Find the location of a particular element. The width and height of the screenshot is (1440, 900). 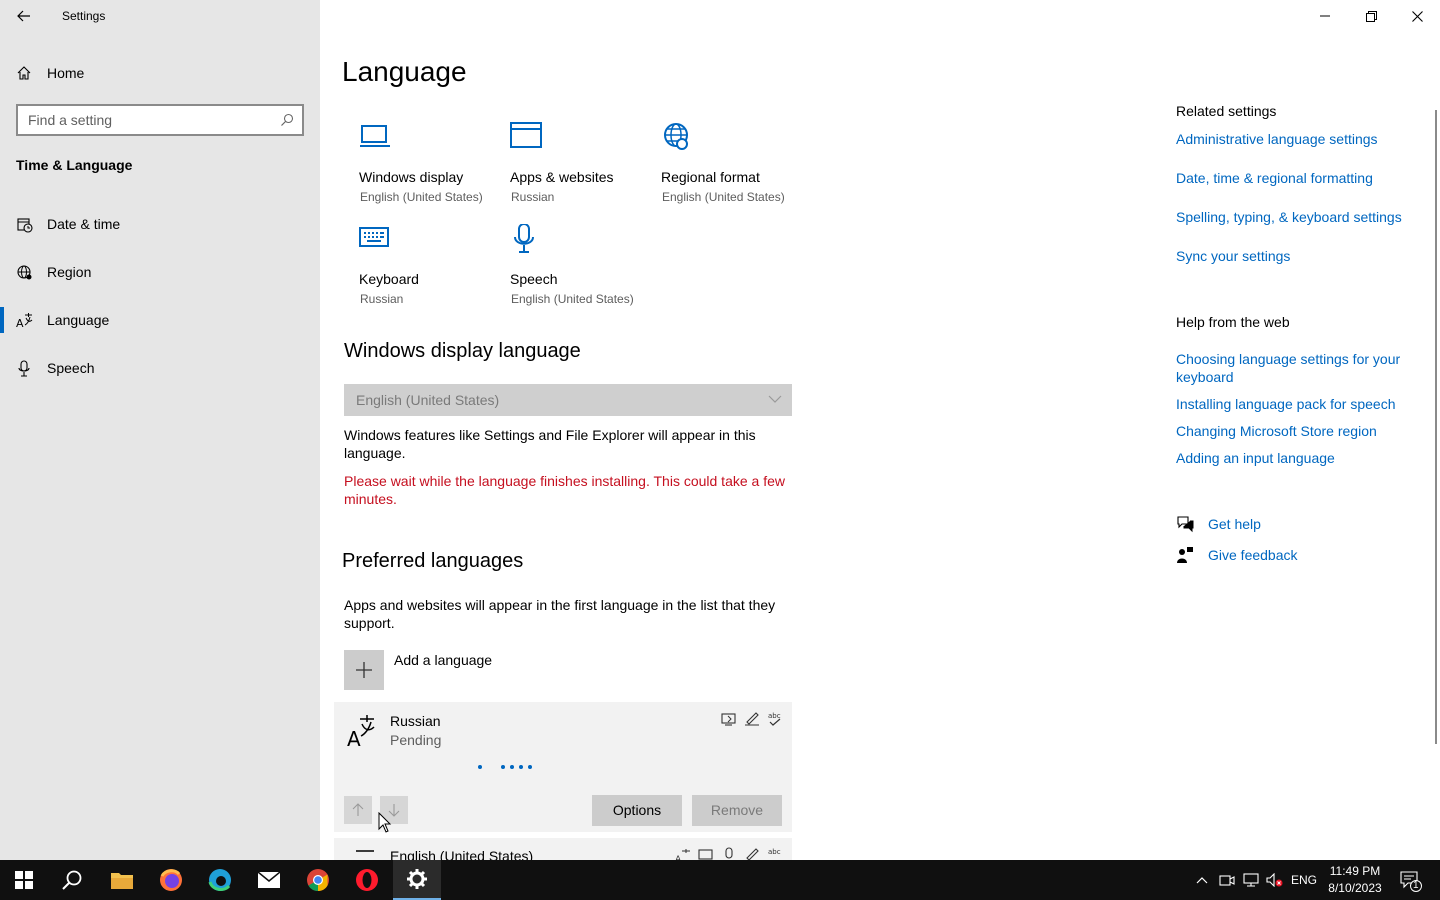

clock-date: 8/10/2023 is located at coordinates (1355, 888).